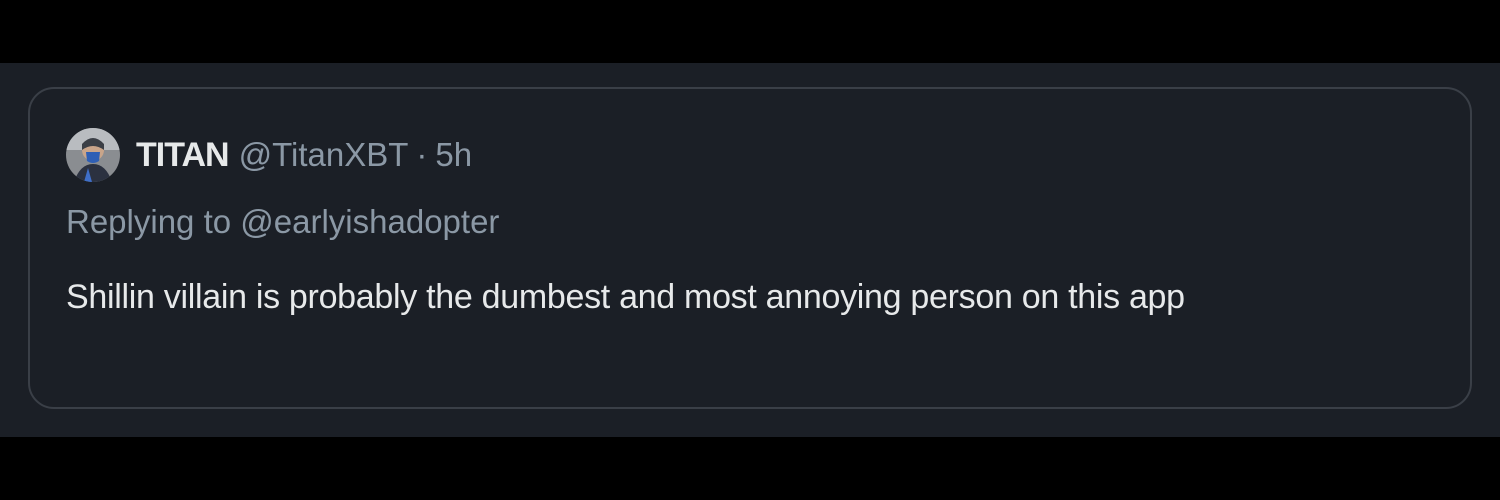 The image size is (1500, 500). I want to click on replying-prefix: Replying to, so click(149, 221).